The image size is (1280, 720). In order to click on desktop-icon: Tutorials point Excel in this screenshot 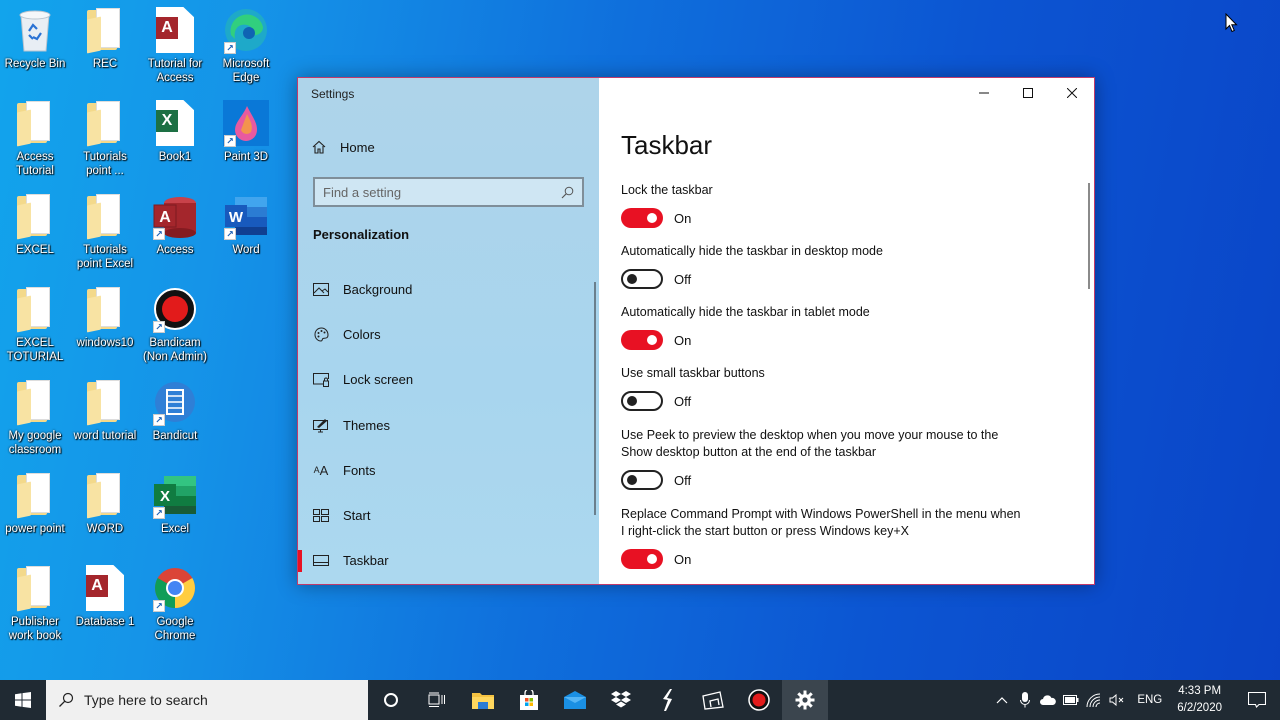, I will do `click(105, 231)`.